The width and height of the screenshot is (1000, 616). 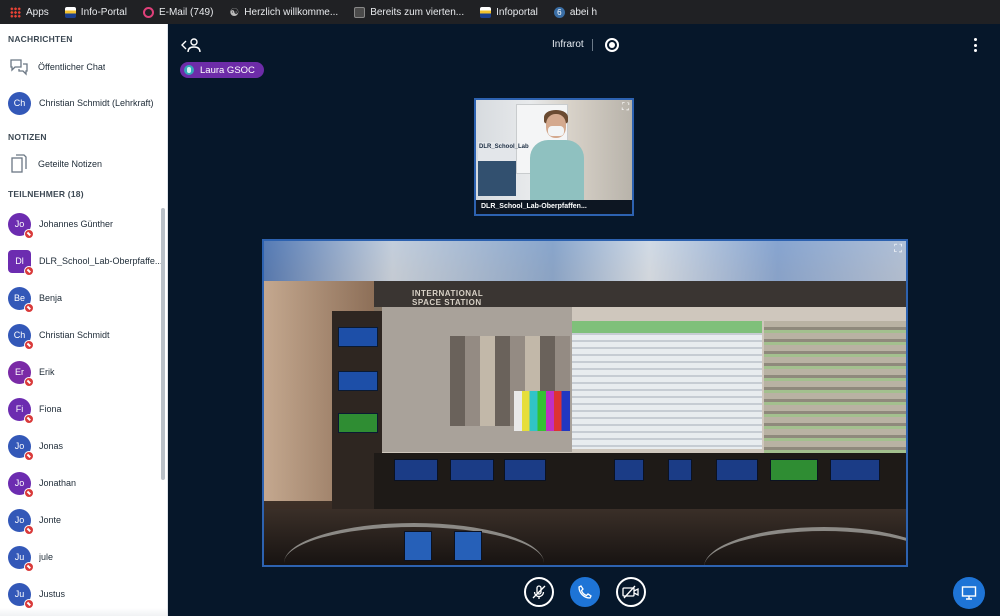 I want to click on more-options-button, so click(x=976, y=45).